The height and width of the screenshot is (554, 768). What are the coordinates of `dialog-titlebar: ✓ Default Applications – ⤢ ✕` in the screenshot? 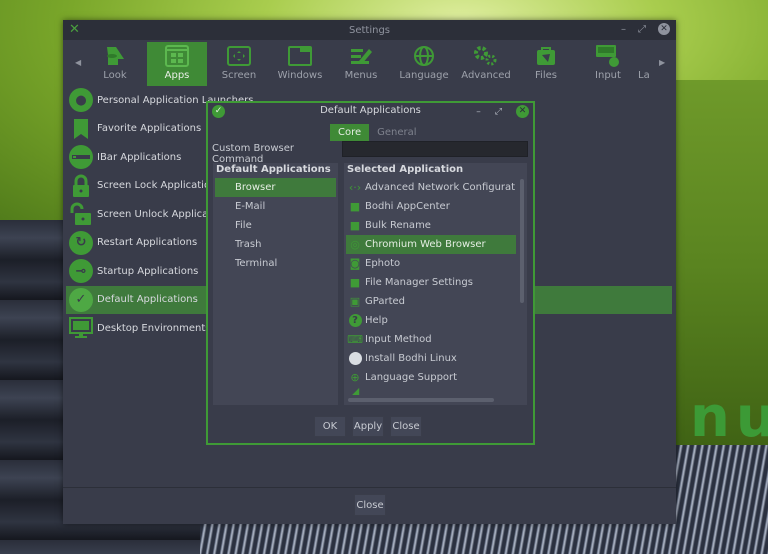 It's located at (370, 112).